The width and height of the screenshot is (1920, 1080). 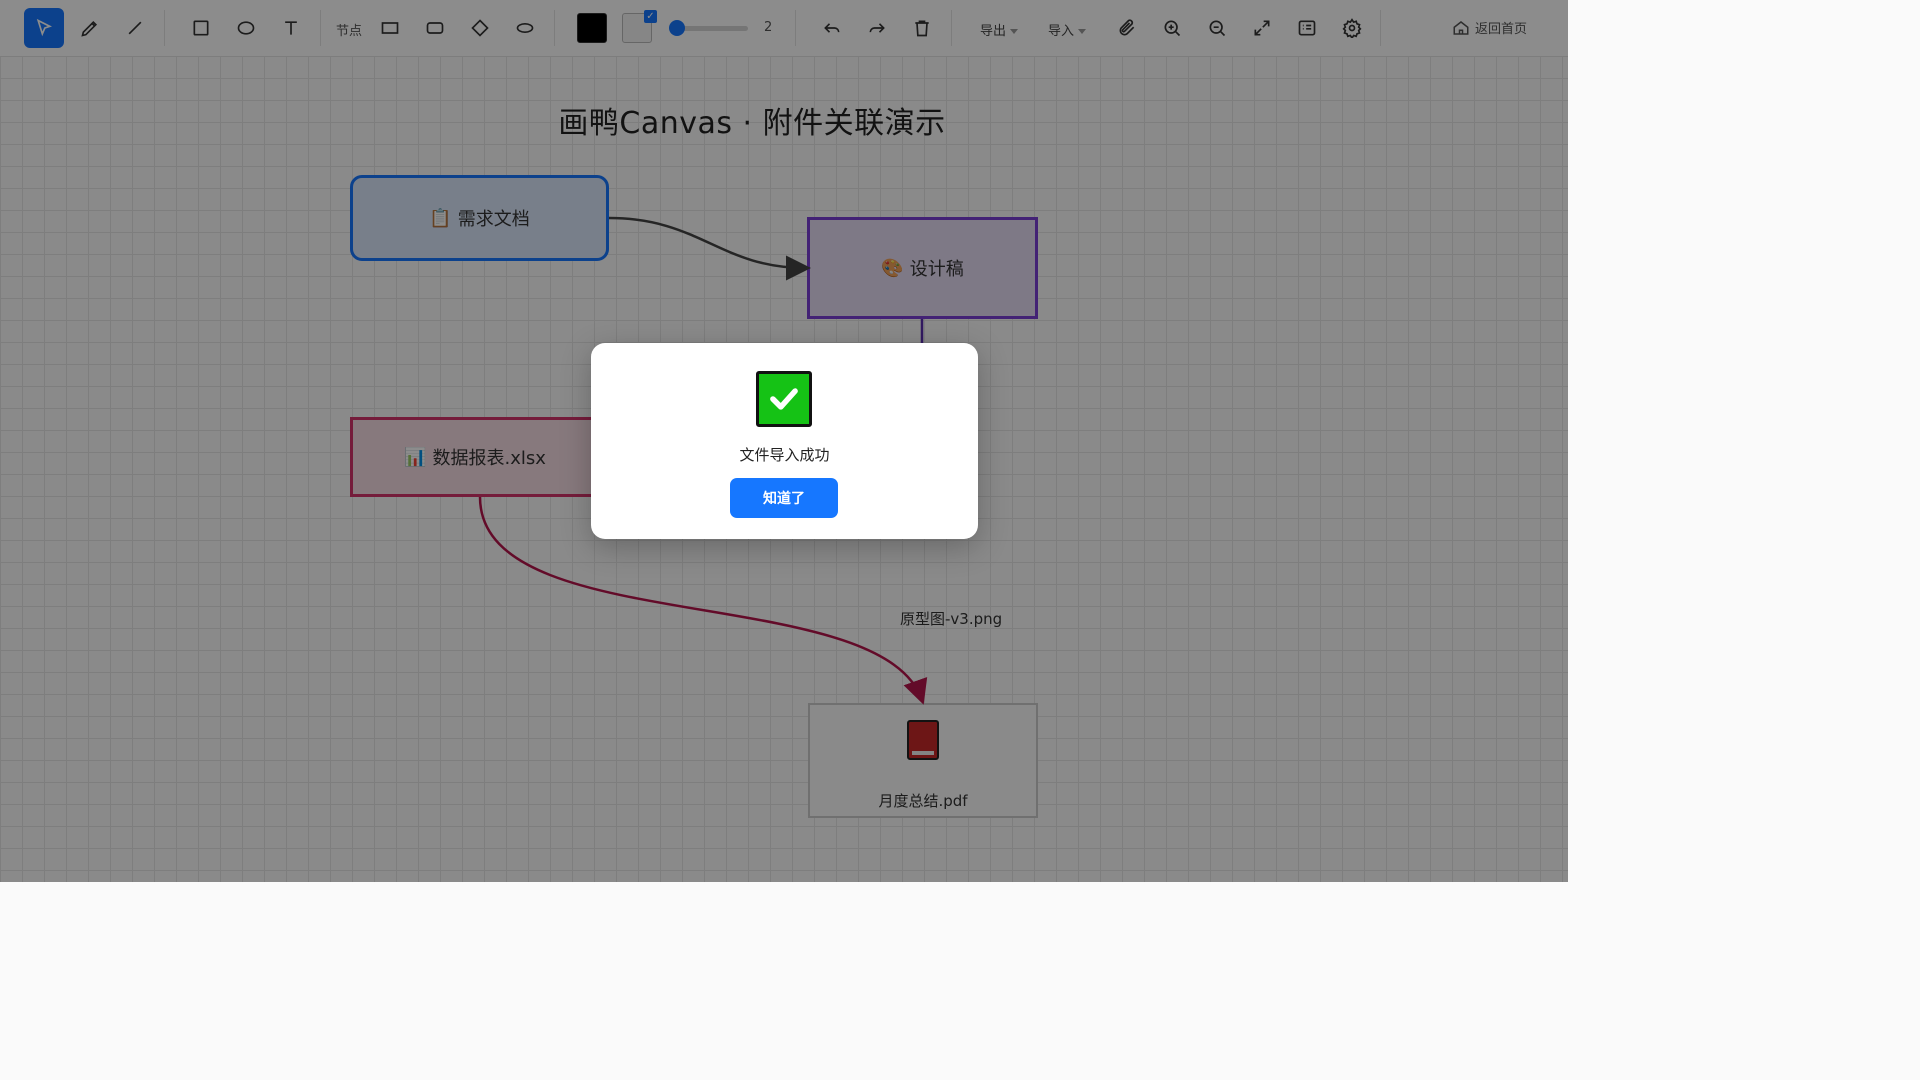 I want to click on dialog-message: 文件导入成功, so click(x=784, y=455).